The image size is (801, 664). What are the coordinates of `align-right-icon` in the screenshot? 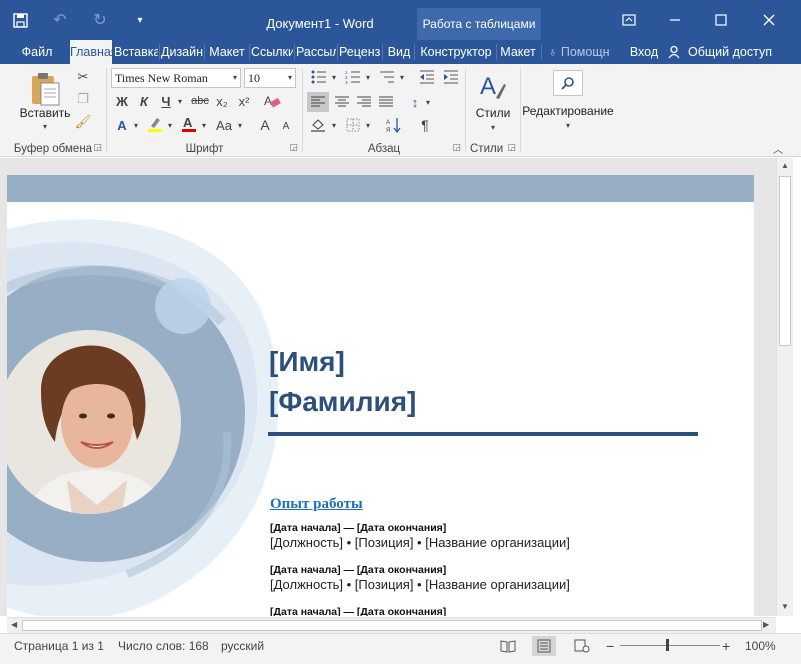 It's located at (364, 102).